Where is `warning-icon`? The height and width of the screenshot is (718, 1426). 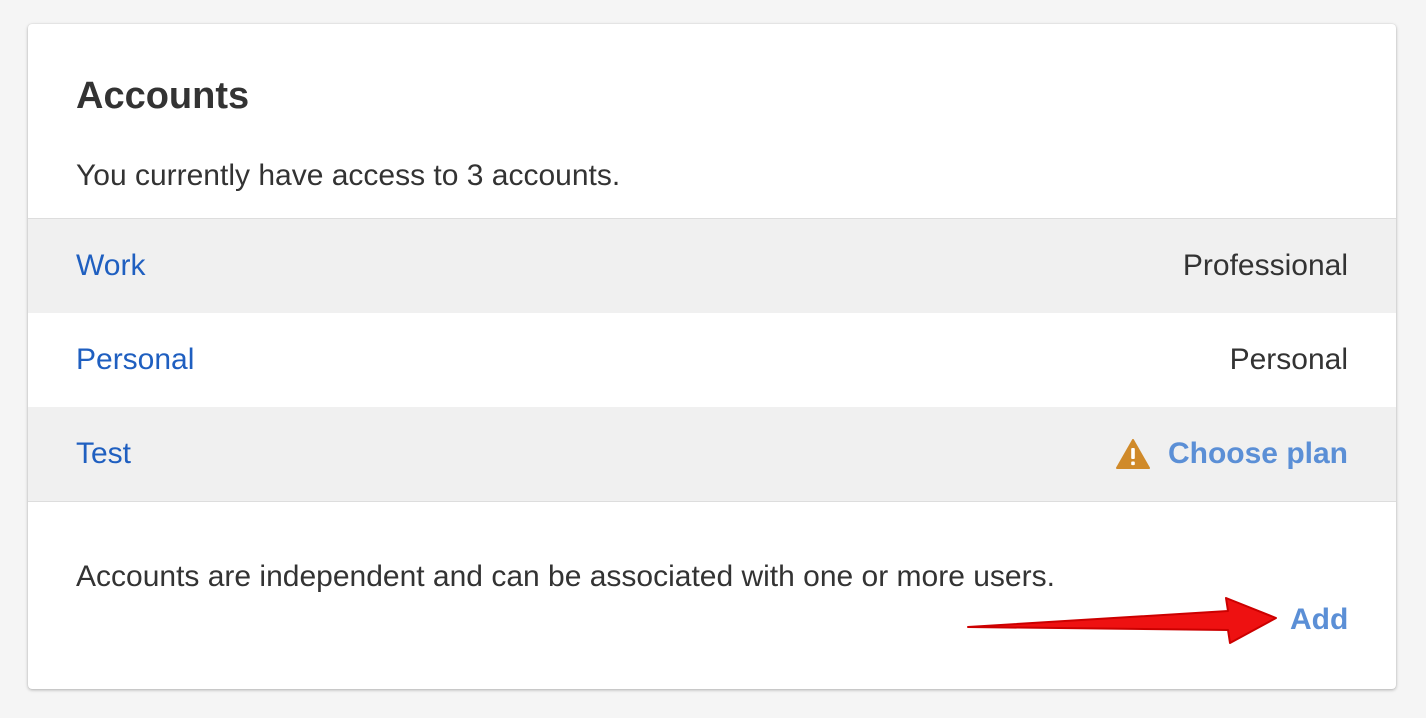
warning-icon is located at coordinates (1132, 454).